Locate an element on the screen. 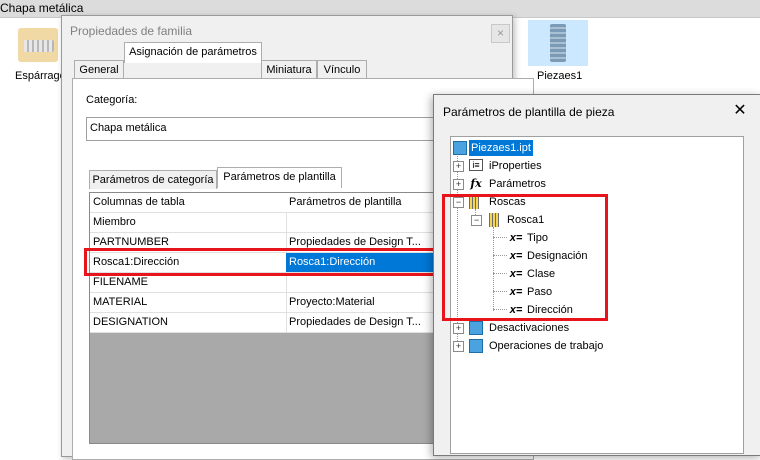 The image size is (760, 460). tree-node-label: Desactivaciones is located at coordinates (529, 328).